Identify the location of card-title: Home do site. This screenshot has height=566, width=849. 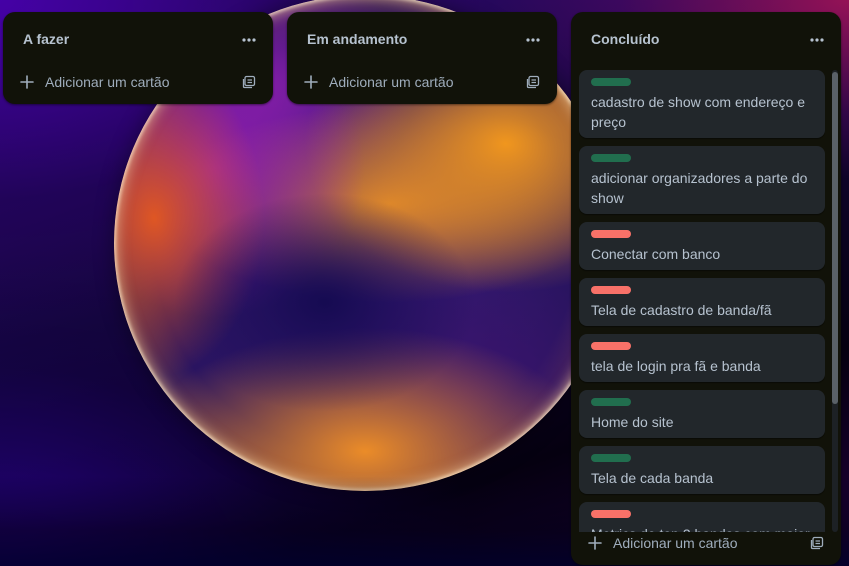
(632, 422).